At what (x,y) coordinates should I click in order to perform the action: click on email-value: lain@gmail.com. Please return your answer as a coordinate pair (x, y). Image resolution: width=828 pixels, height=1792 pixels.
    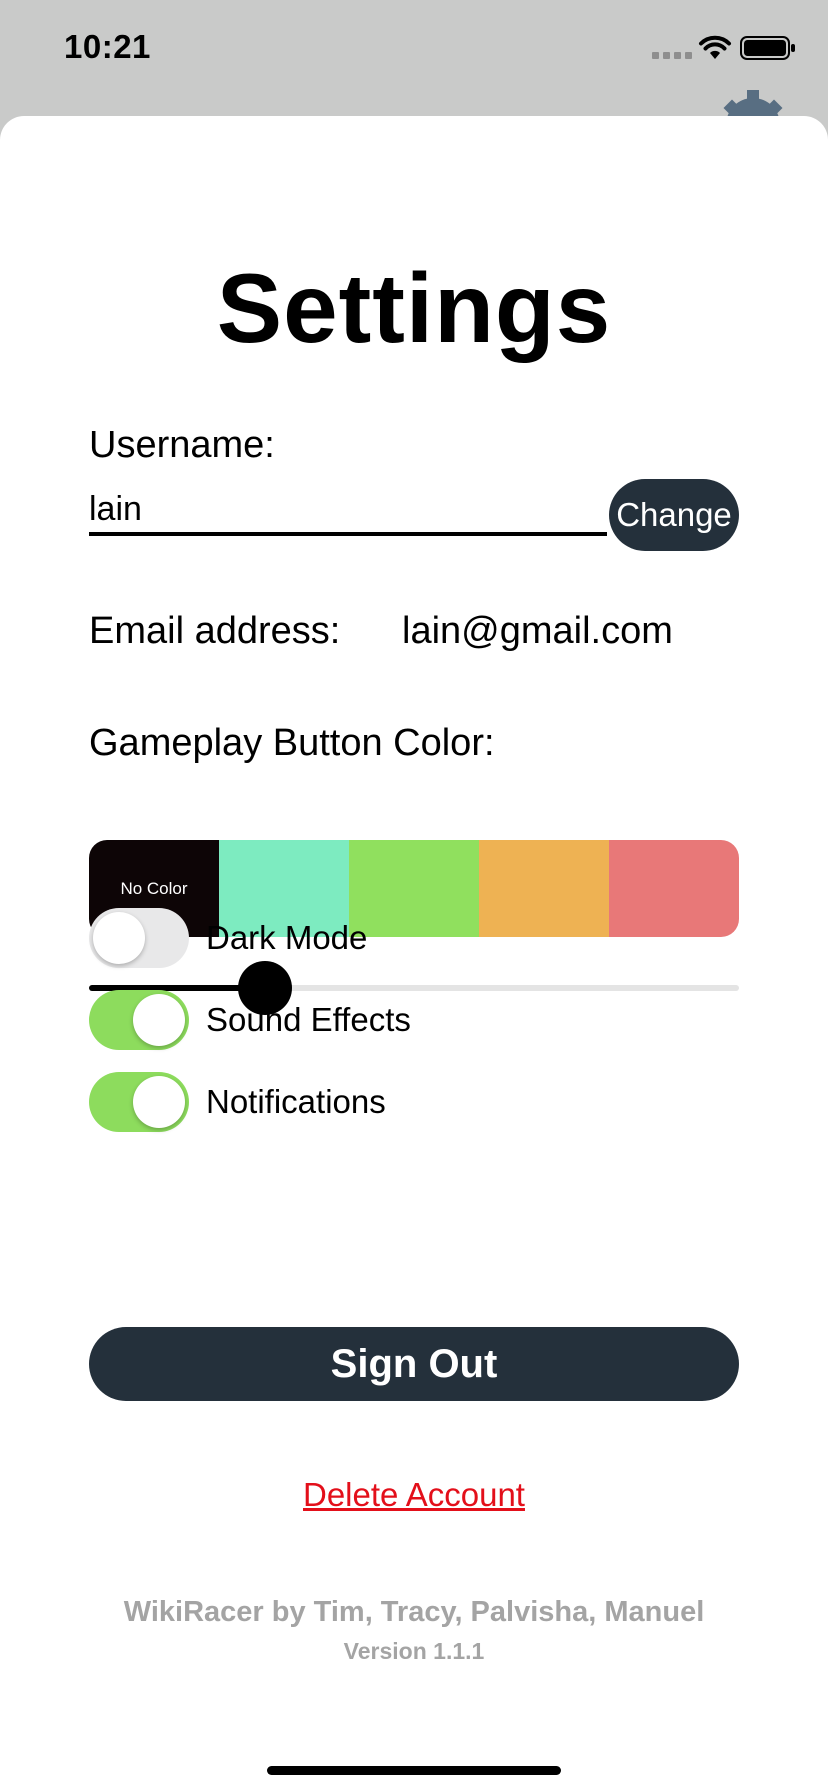
    Looking at the image, I should click on (537, 631).